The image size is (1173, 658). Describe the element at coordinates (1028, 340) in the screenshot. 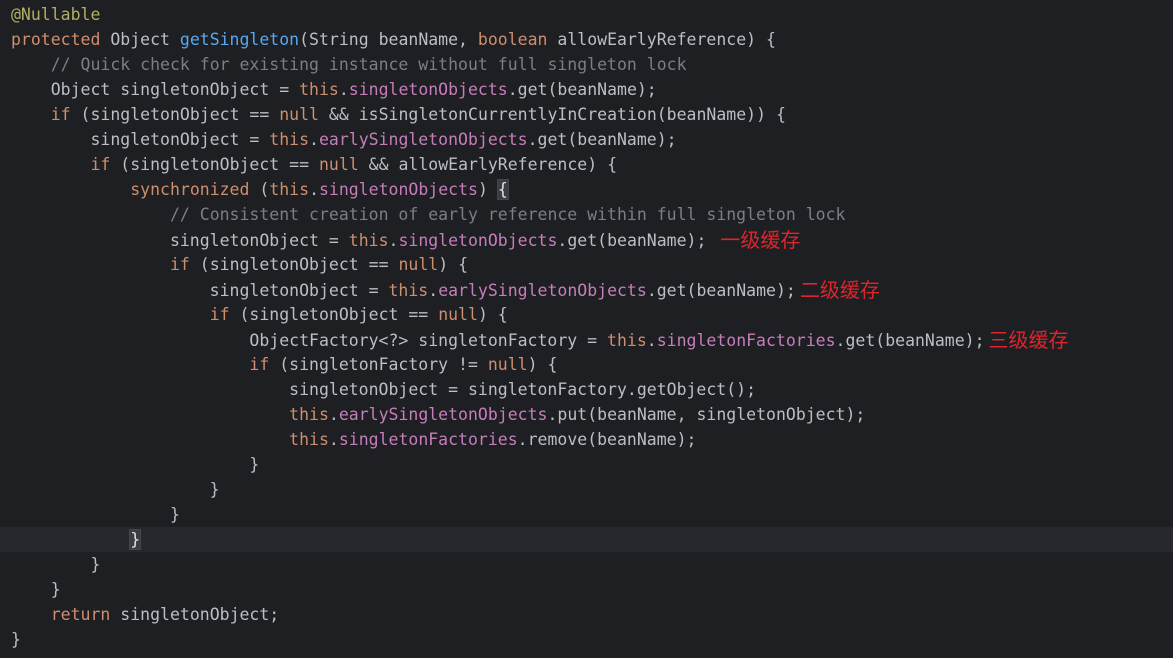

I see `cache-level-note: 三级缓存` at that location.